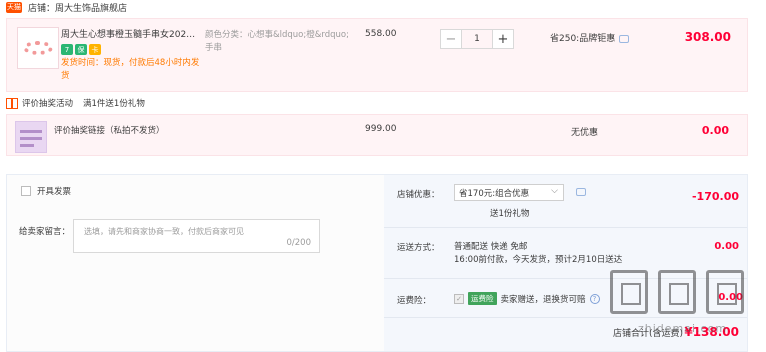 The height and width of the screenshot is (352, 766). I want to click on message-field: 选填，请先和商家协商一致，付款后商家可见 0/200, so click(196, 236).